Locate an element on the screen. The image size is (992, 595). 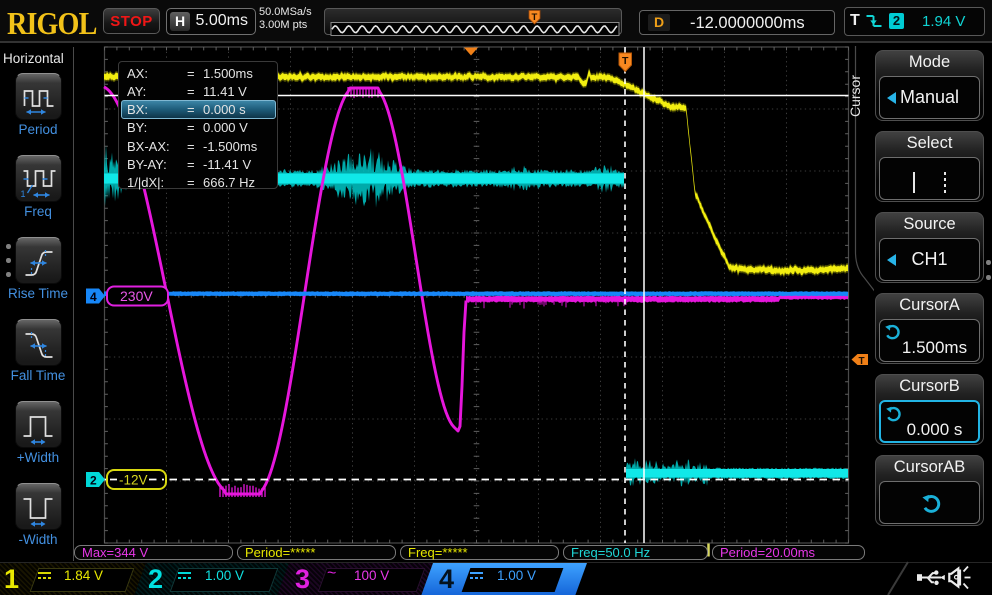
svg-text: 1 is located at coordinates (23, 194).